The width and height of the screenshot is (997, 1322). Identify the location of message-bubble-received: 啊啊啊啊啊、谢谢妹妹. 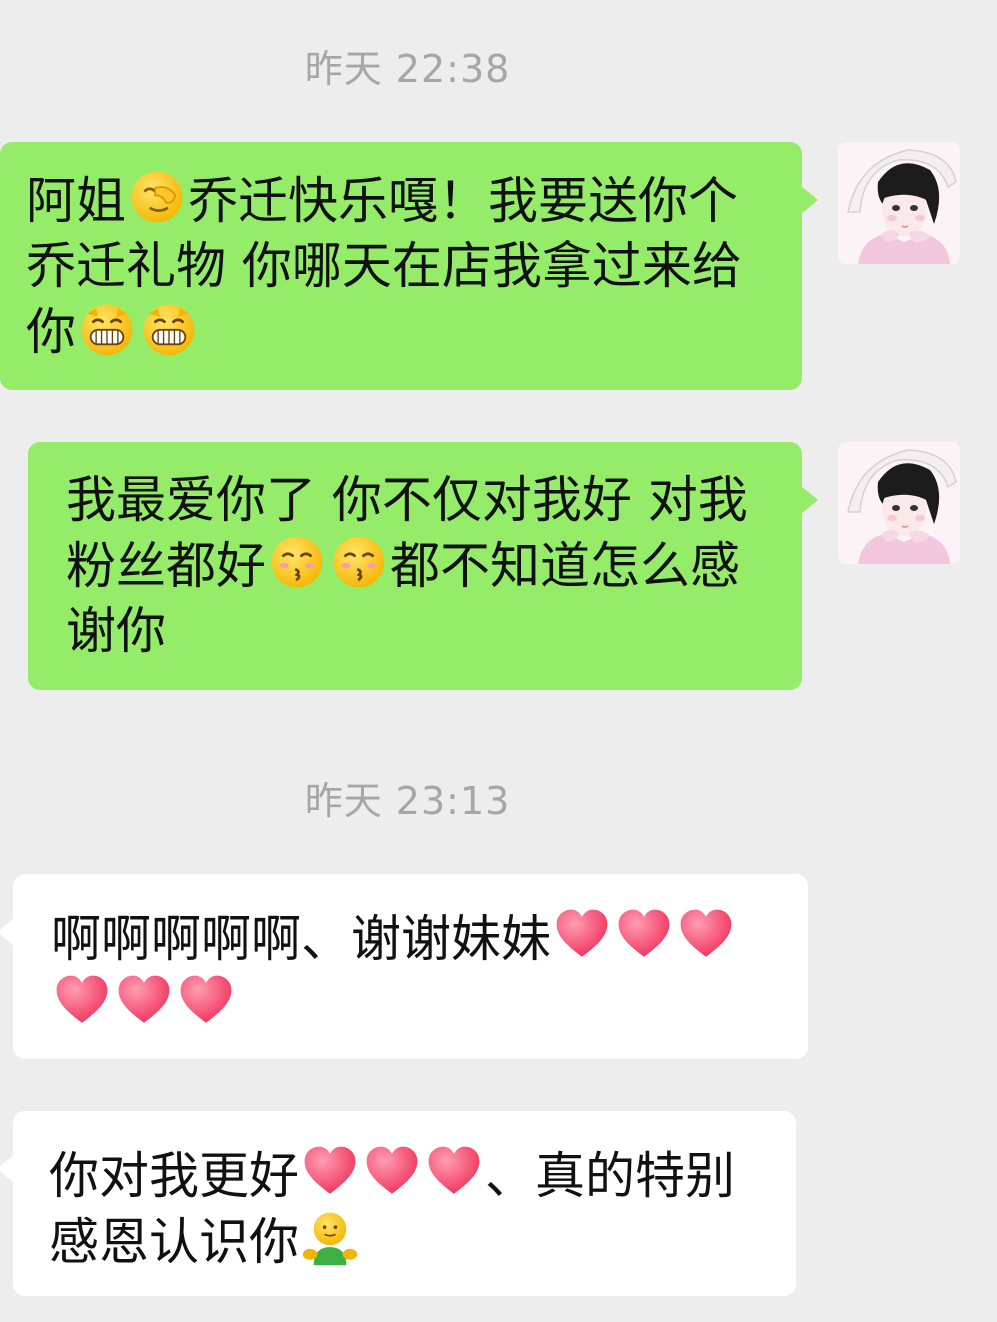
(404, 966).